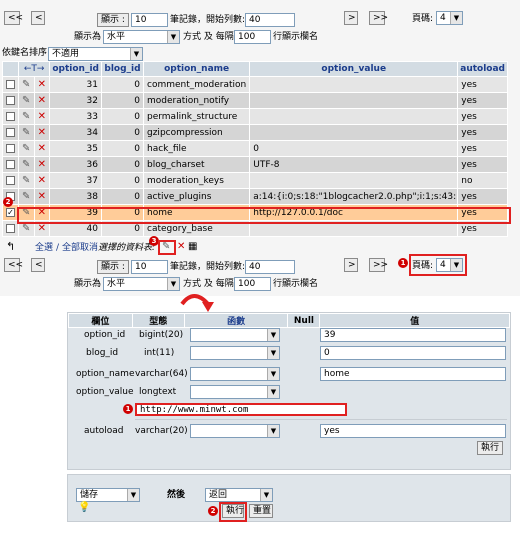 This screenshot has height=542, width=520. I want to click on deselect-all-link: 全部取消, so click(80, 248).